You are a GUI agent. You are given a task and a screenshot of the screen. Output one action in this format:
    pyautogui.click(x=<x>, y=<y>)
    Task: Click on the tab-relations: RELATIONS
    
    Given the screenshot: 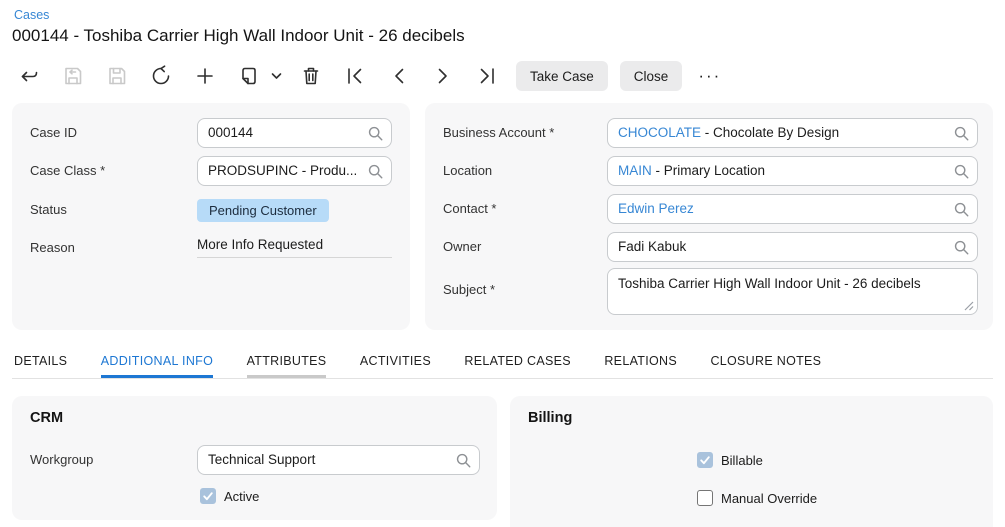 What is the action you would take?
    pyautogui.click(x=640, y=362)
    